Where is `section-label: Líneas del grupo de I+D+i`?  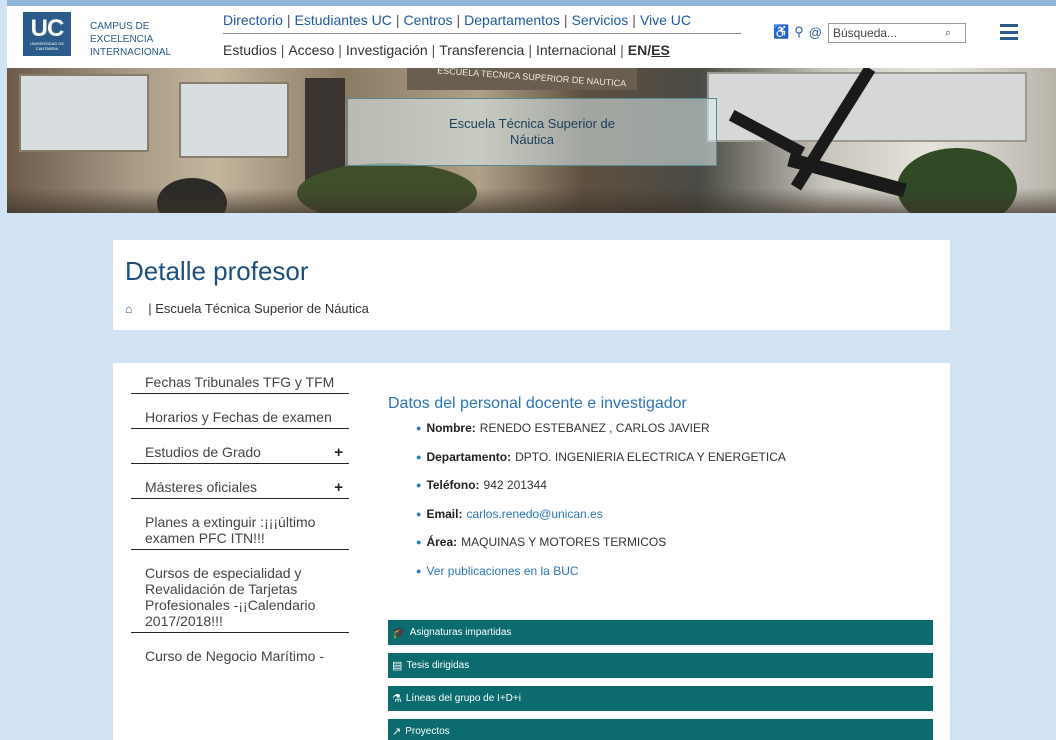
section-label: Líneas del grupo de I+D+i is located at coordinates (463, 698).